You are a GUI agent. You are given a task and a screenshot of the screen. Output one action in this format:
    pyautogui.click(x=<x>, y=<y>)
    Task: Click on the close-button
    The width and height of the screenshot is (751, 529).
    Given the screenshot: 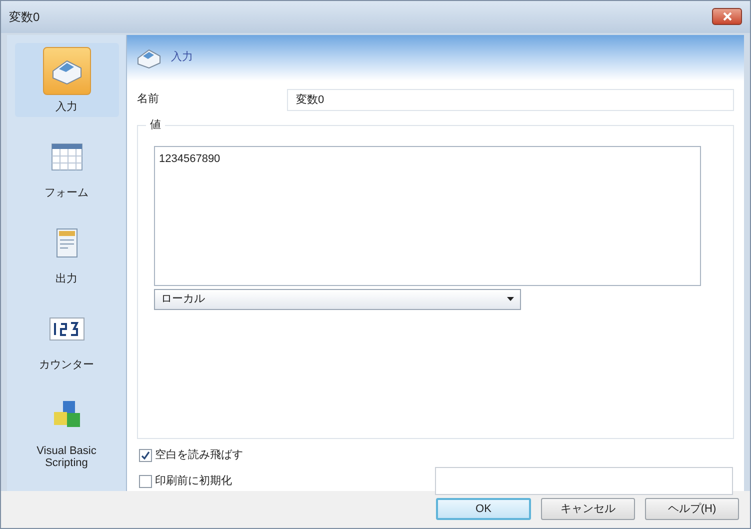 What is the action you would take?
    pyautogui.click(x=727, y=17)
    